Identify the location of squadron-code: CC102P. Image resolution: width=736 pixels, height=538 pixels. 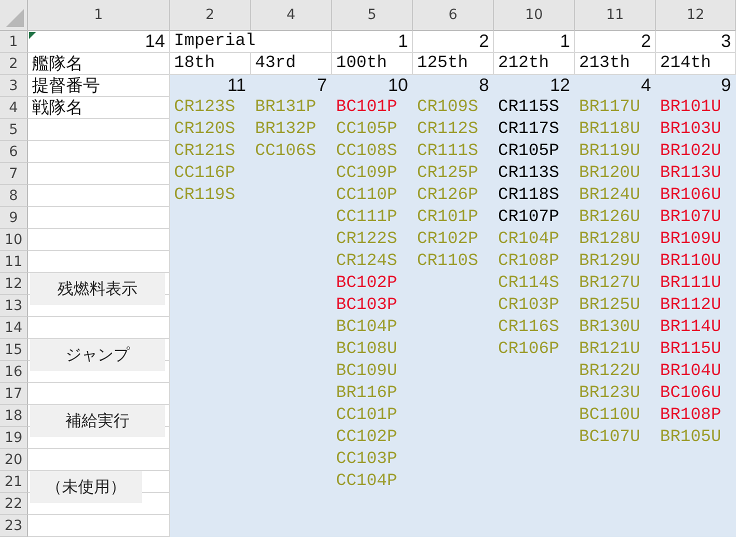
(366, 438).